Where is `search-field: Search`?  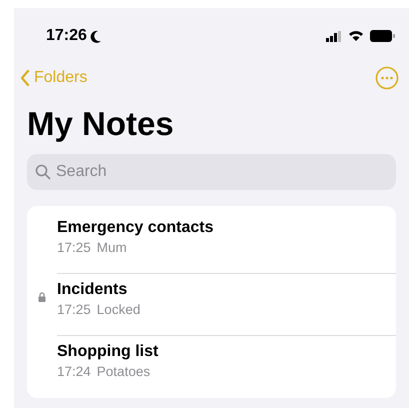
search-field: Search is located at coordinates (206, 172).